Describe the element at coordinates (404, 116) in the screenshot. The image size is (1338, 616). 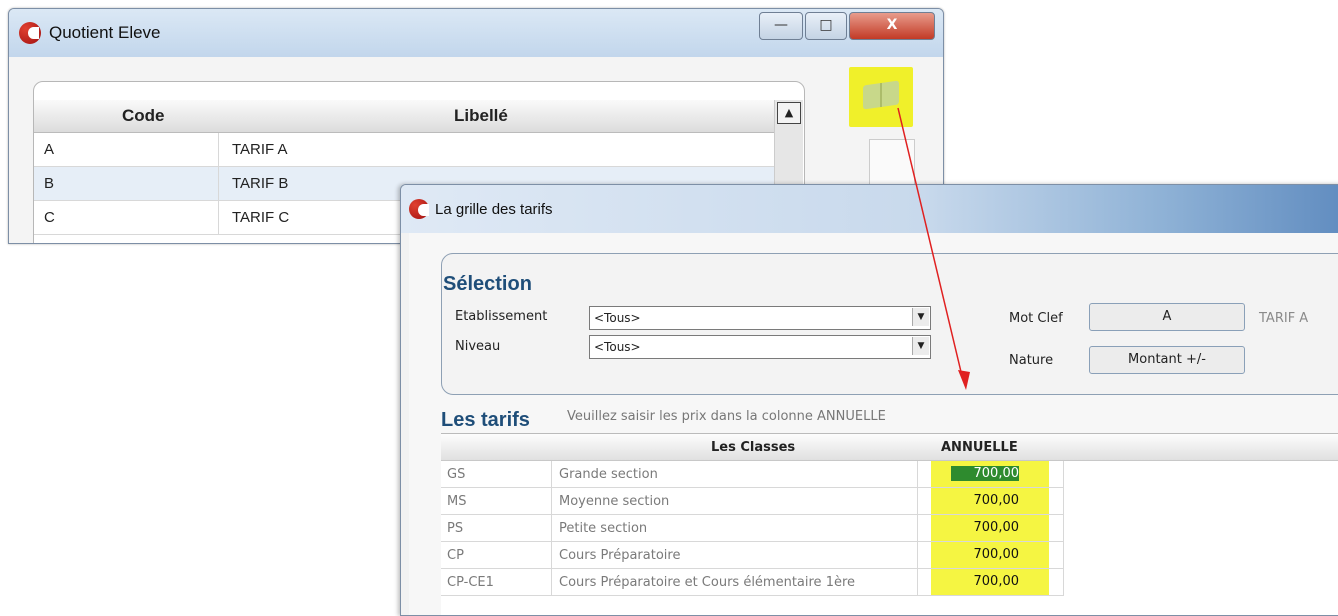
I see `grid-header: Code Libellé` at that location.